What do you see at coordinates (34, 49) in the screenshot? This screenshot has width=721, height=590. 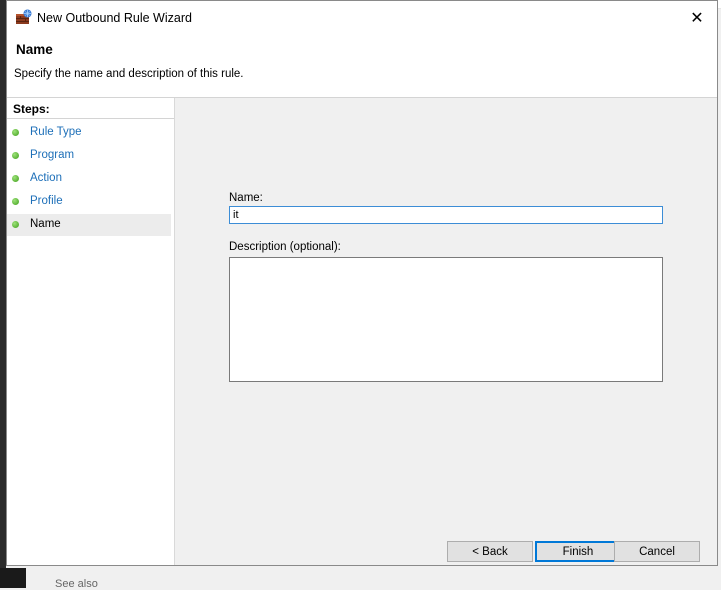 I see `page-title: Name` at bounding box center [34, 49].